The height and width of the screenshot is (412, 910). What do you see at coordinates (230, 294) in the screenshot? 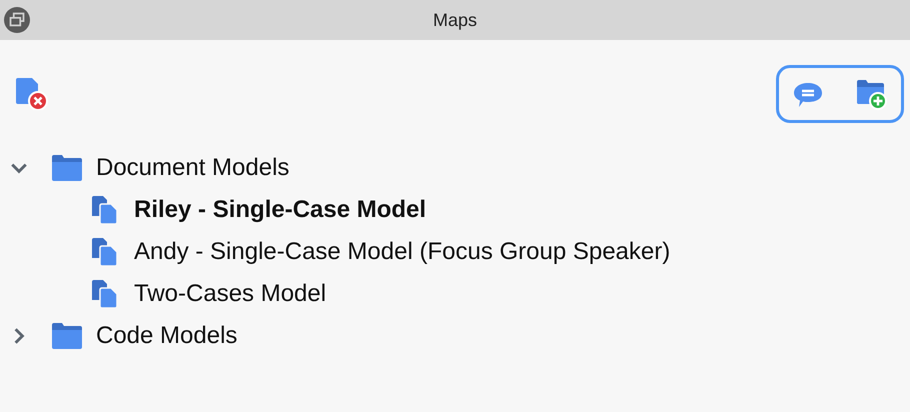
I see `tree-item: Two-Cases Model` at bounding box center [230, 294].